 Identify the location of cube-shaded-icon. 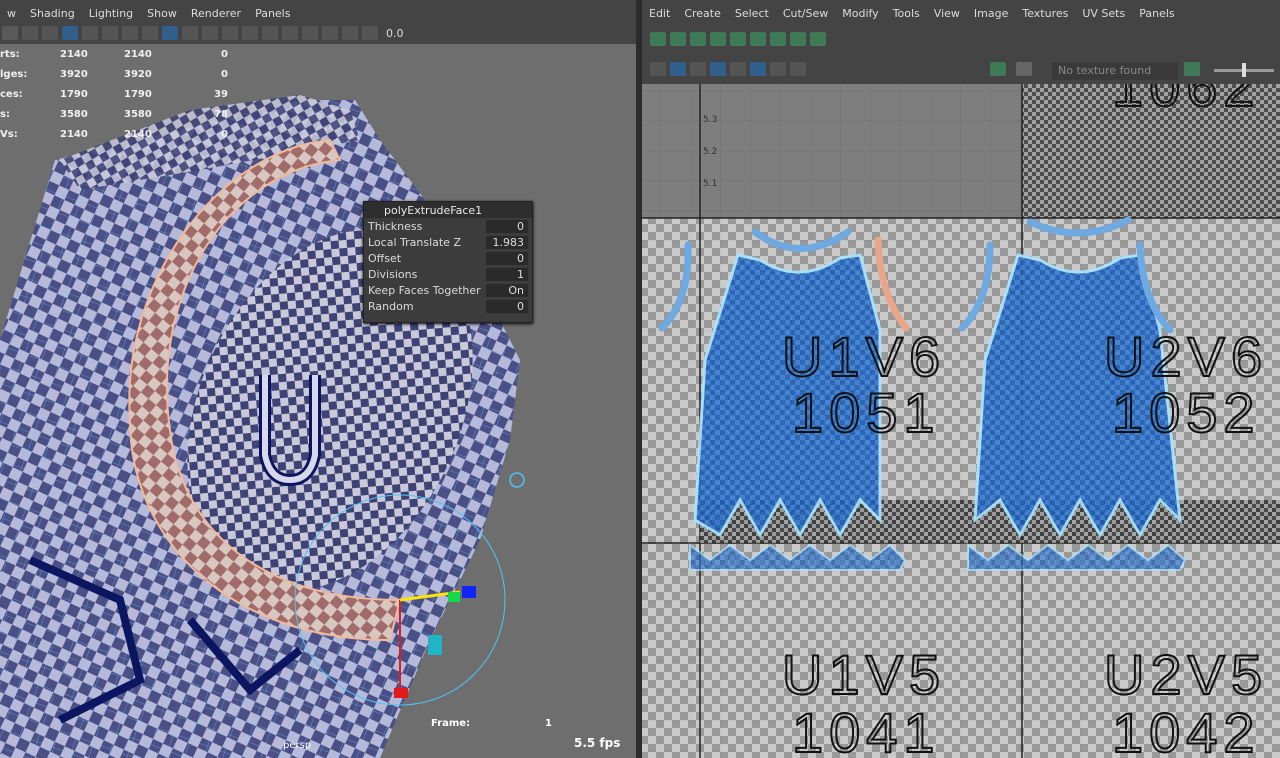
(170, 33).